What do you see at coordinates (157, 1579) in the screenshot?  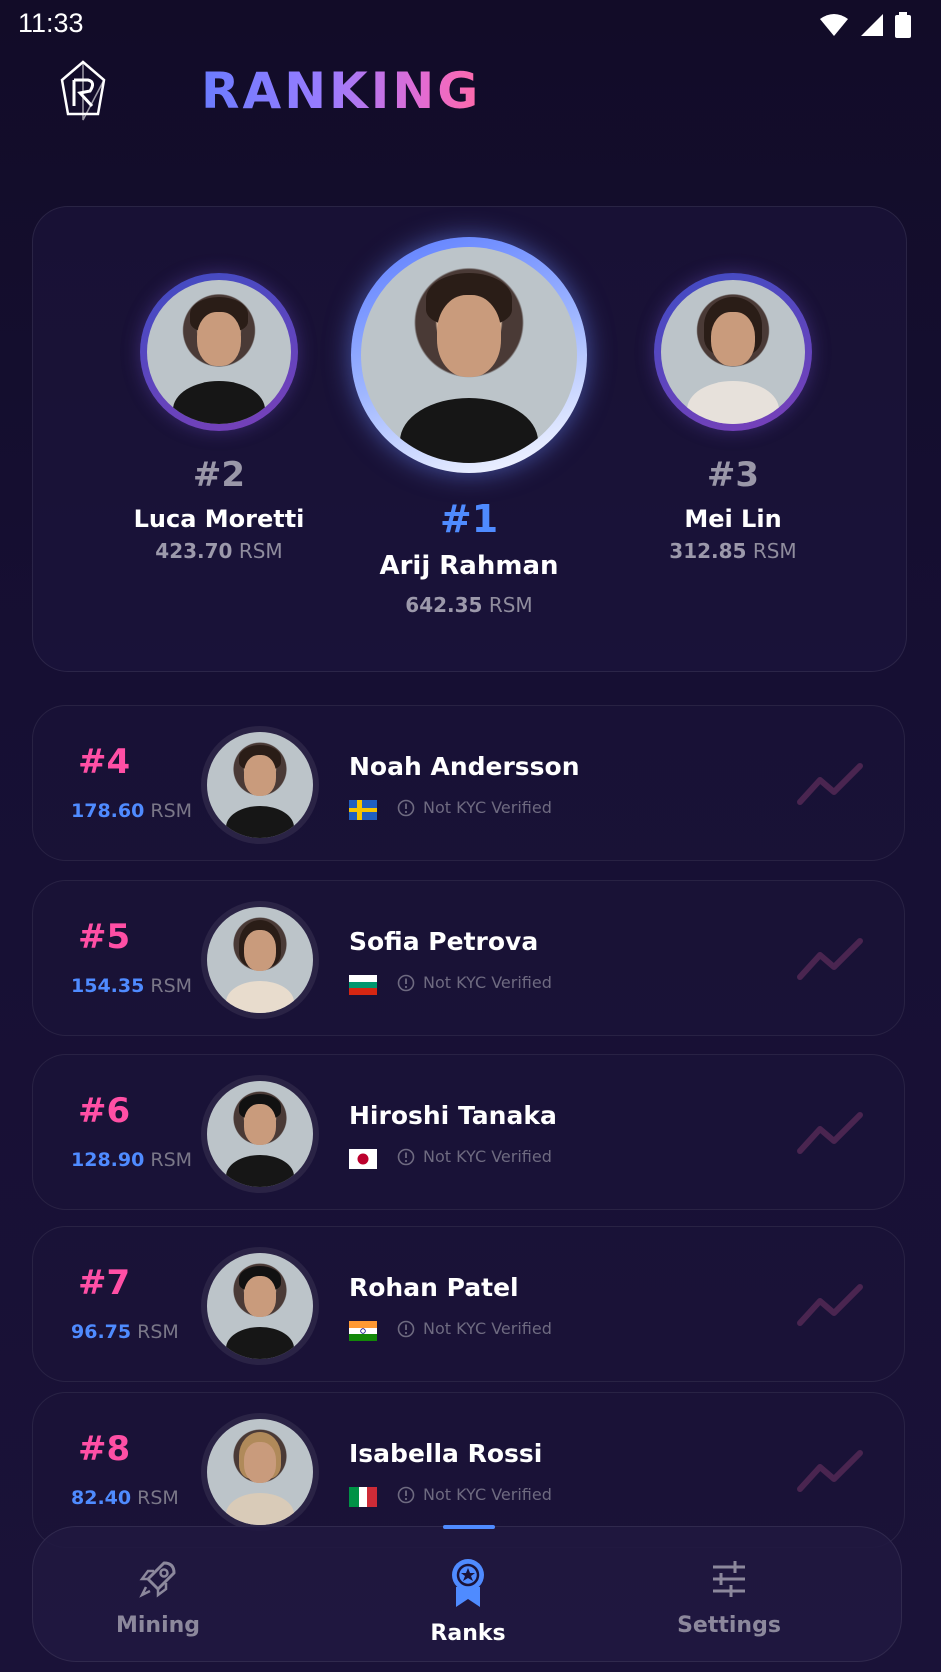 I see `rocket-icon` at bounding box center [157, 1579].